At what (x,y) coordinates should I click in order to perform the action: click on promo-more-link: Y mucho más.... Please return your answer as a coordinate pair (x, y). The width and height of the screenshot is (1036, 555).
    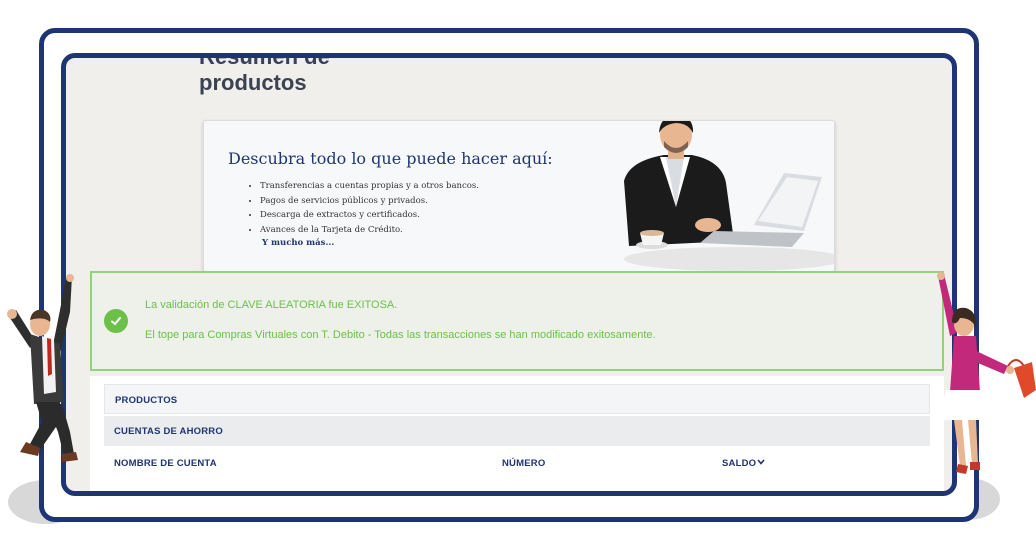
    Looking at the image, I should click on (298, 243).